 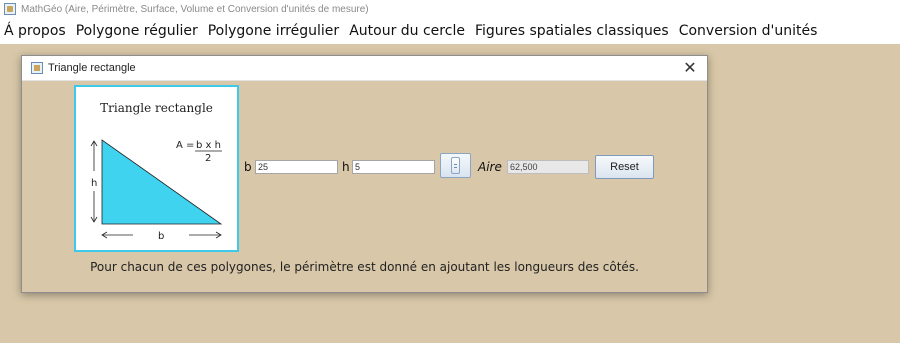 I want to click on equals-icon, so click(x=455, y=165).